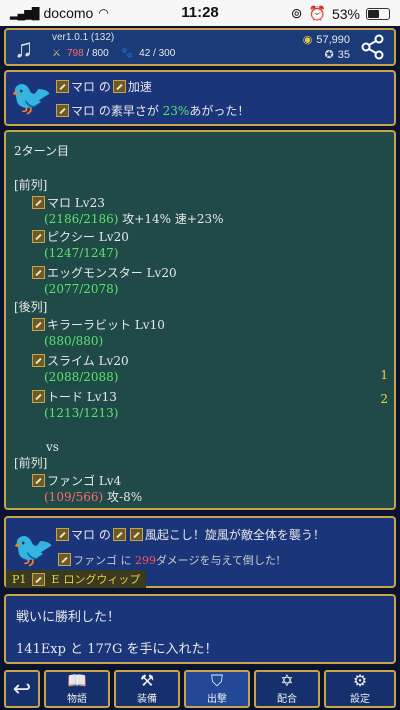 This screenshot has width=400, height=710. What do you see at coordinates (119, 534) in the screenshot?
I see `whirlwind-badge-icon` at bounding box center [119, 534].